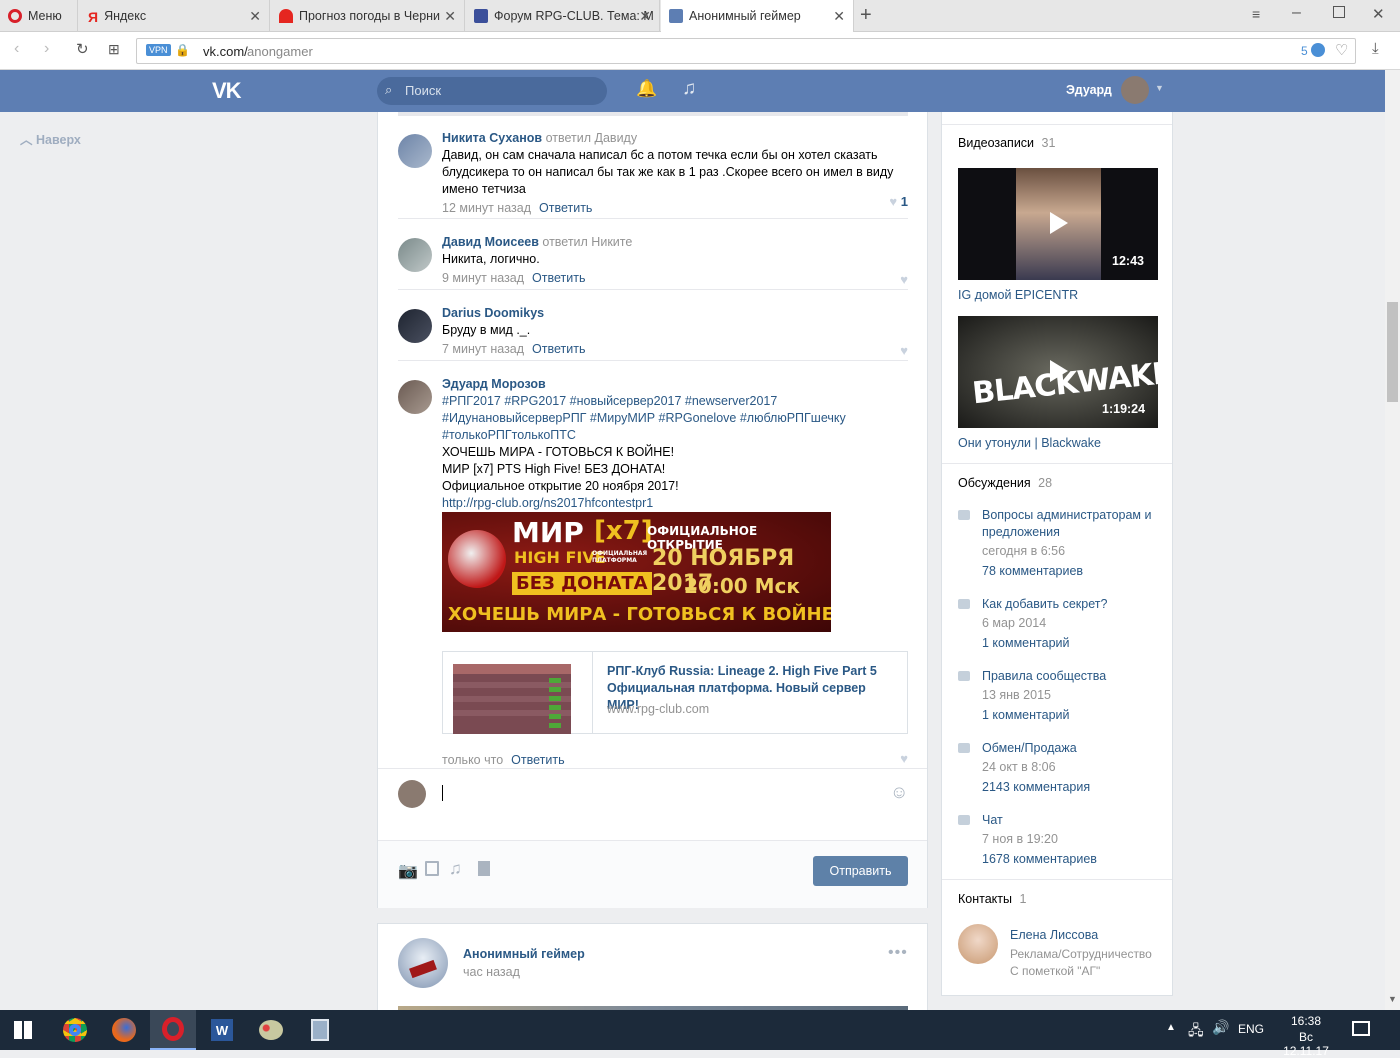 The image size is (1400, 1058). What do you see at coordinates (675, 503) in the screenshot?
I see `post-link: http://rpg-club.org/ns2017hfcontestpr1` at bounding box center [675, 503].